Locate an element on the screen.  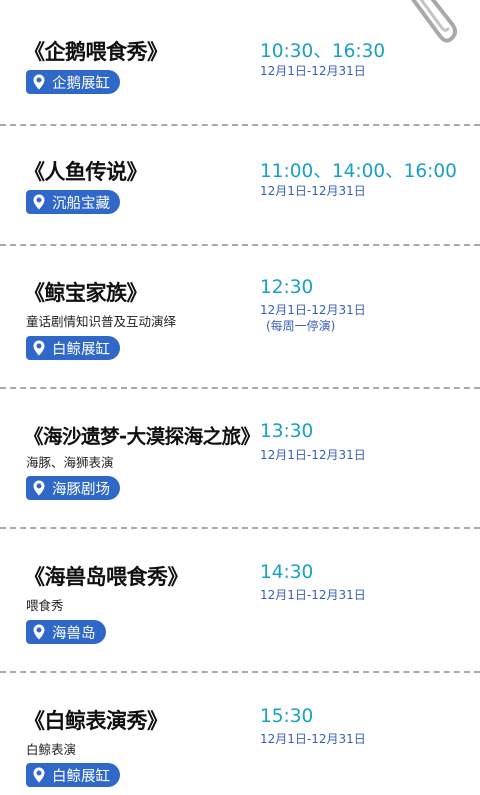
show-time: 10:30、16:30 is located at coordinates (323, 51).